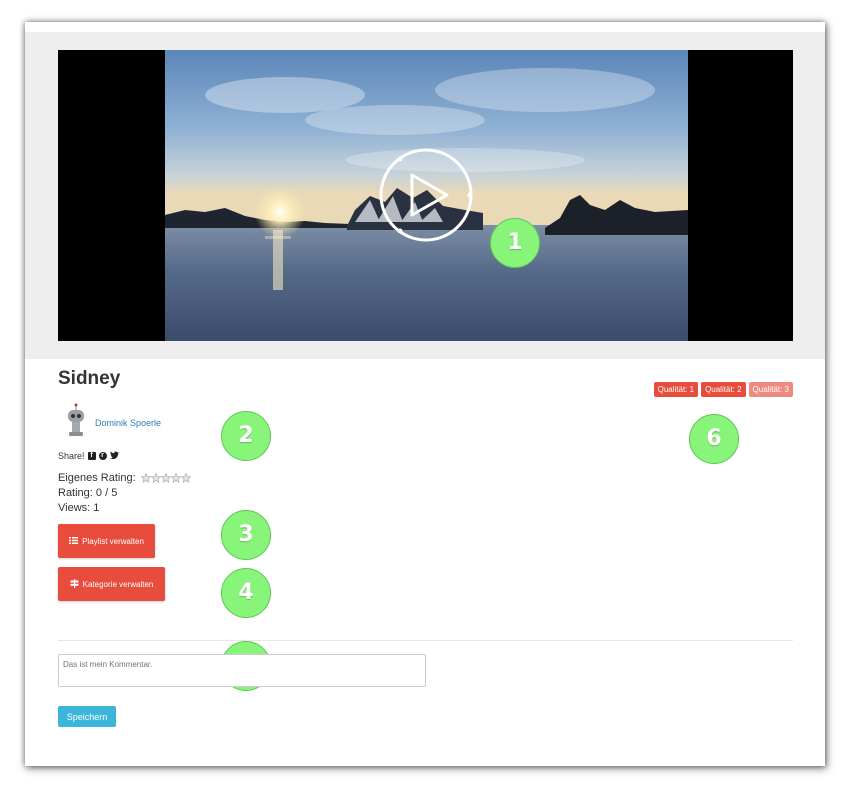  I want to click on play-button, so click(426, 195).